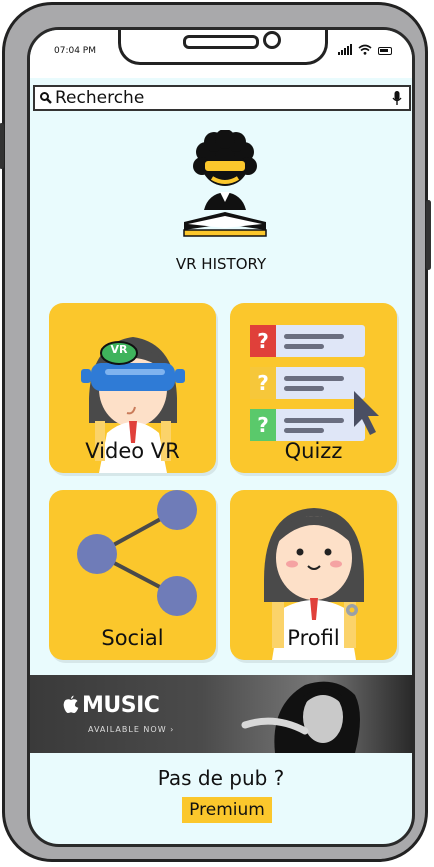  I want to click on tile-label-social: Social, so click(132, 638).